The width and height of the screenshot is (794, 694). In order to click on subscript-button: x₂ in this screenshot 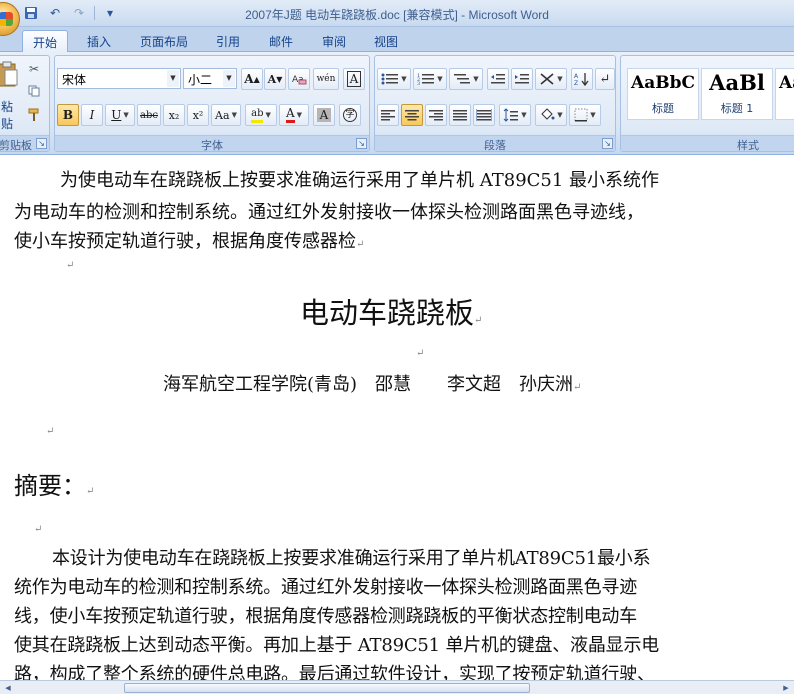, I will do `click(174, 115)`.